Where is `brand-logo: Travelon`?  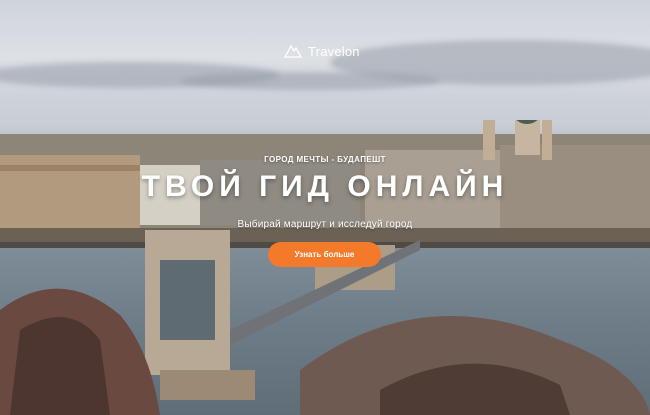
brand-logo: Travelon is located at coordinates (321, 51).